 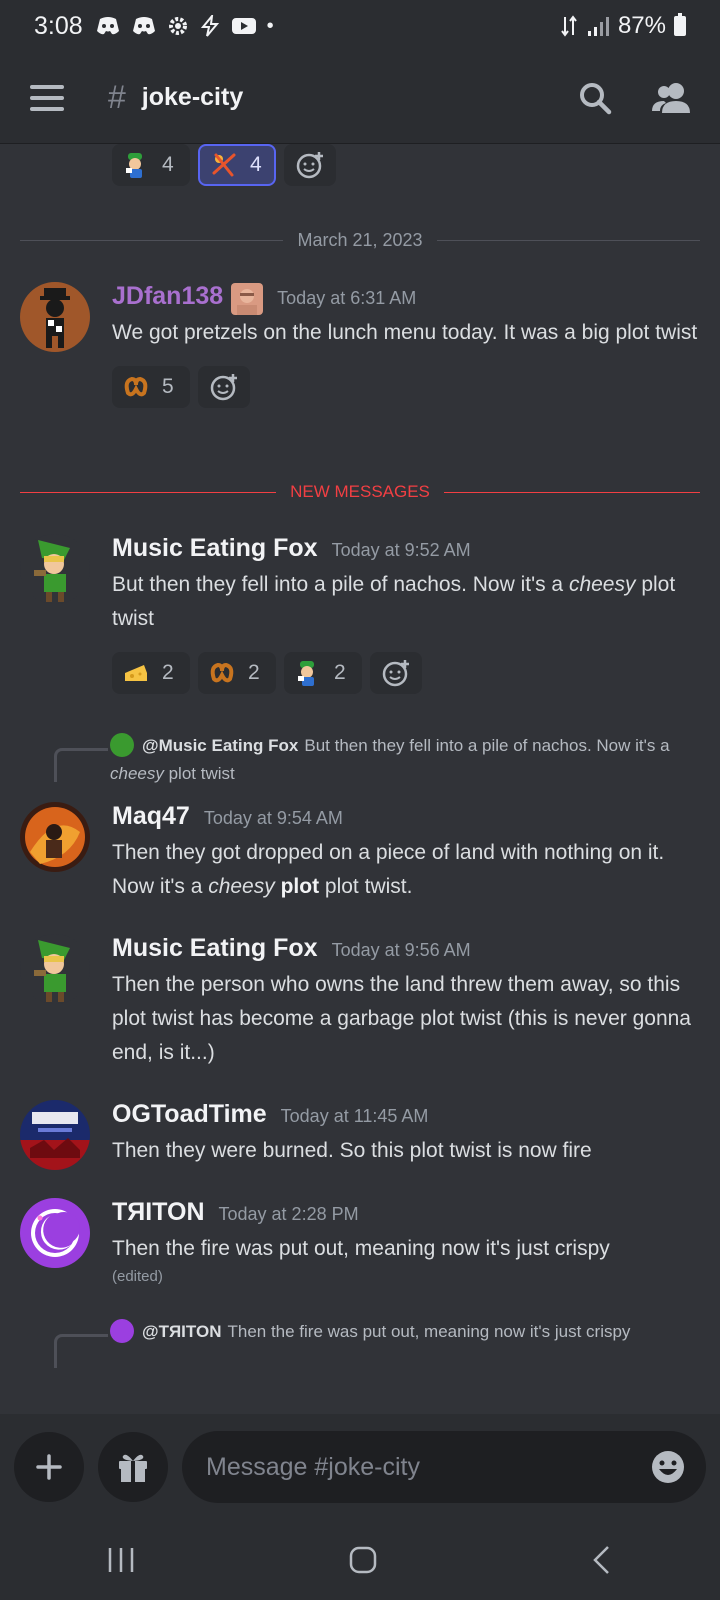 What do you see at coordinates (595, 98) in the screenshot?
I see `search-icon` at bounding box center [595, 98].